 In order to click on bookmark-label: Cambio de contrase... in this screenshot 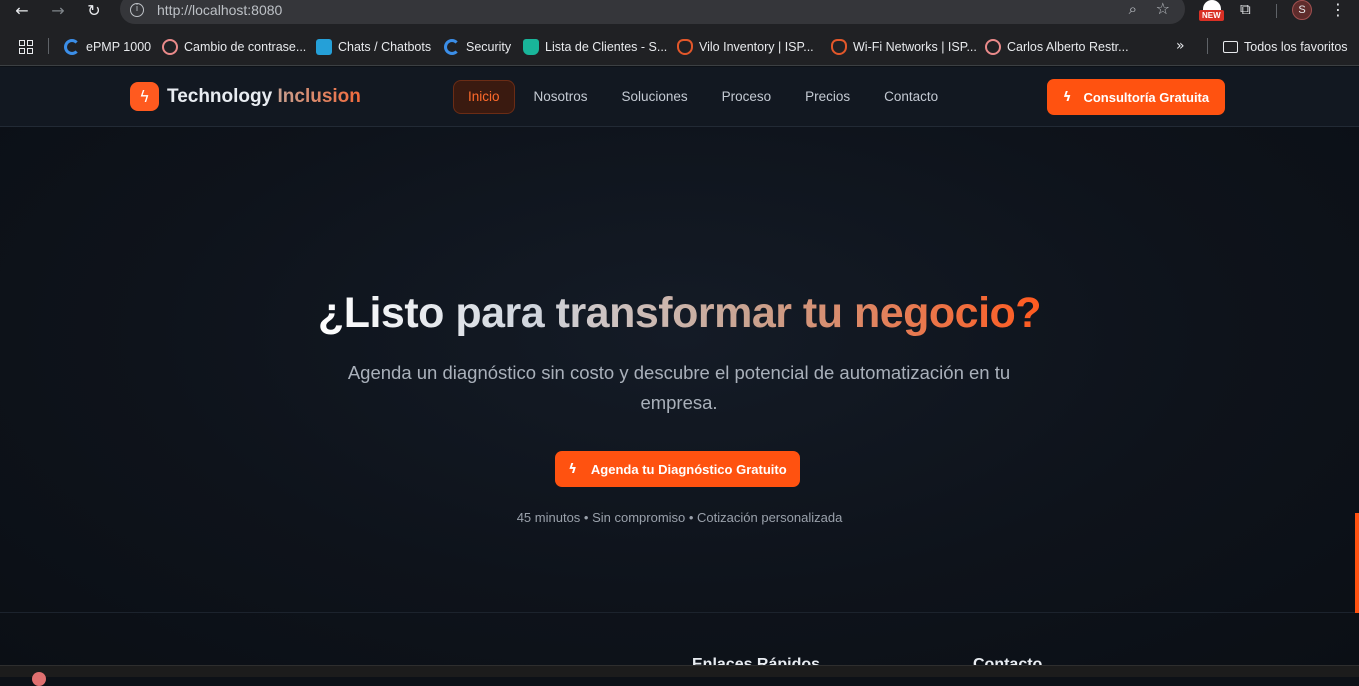, I will do `click(245, 47)`.